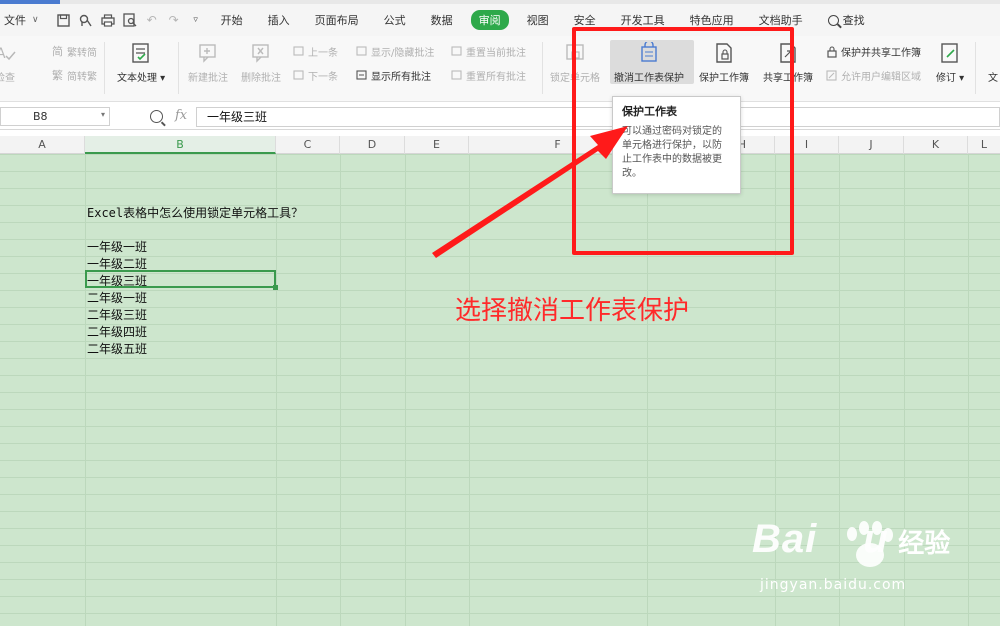  I want to click on watermark-url: jingyan.baidu.com, so click(833, 585).